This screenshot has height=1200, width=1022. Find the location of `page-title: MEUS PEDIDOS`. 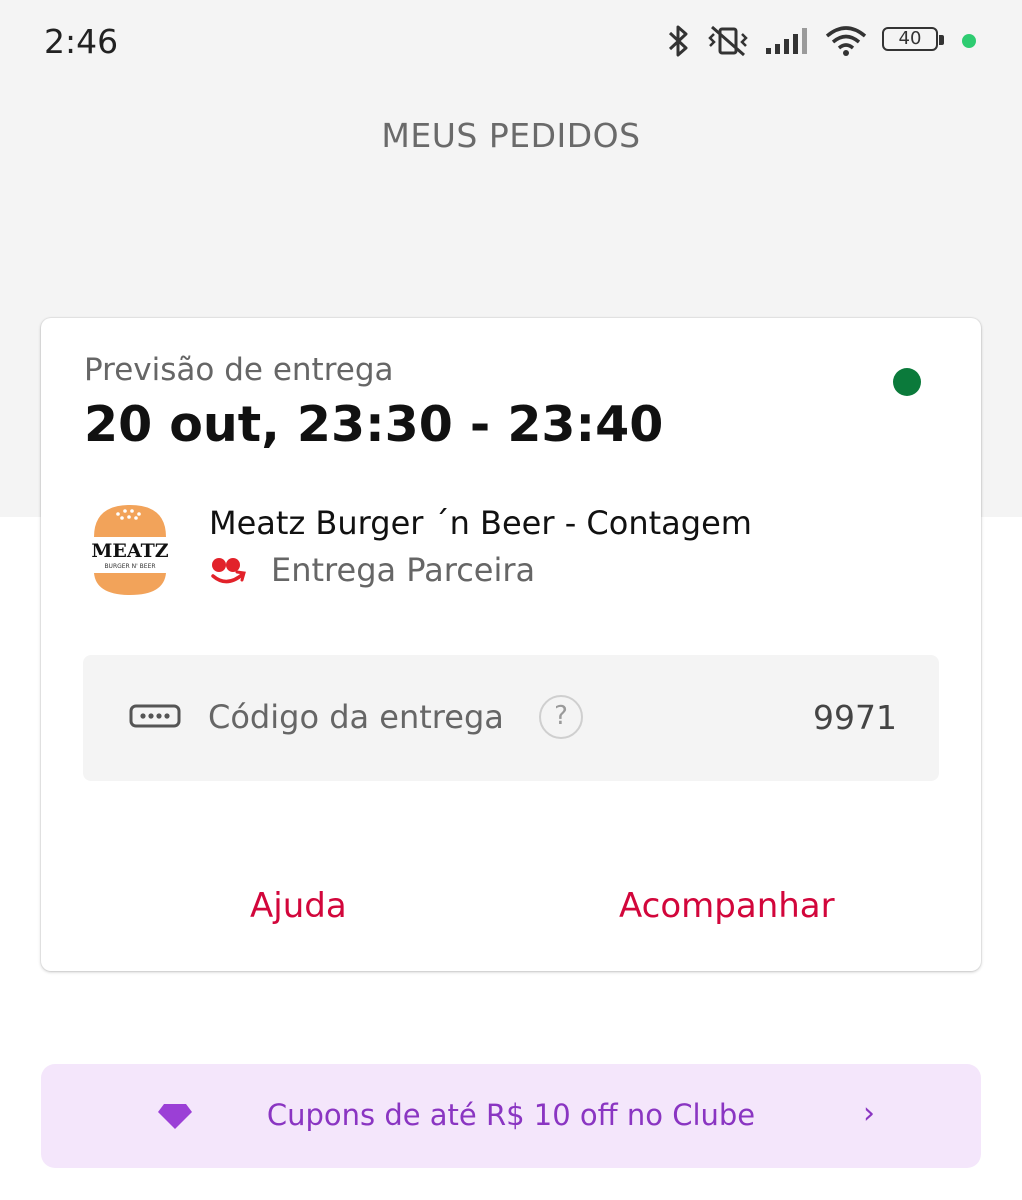

page-title: MEUS PEDIDOS is located at coordinates (511, 135).